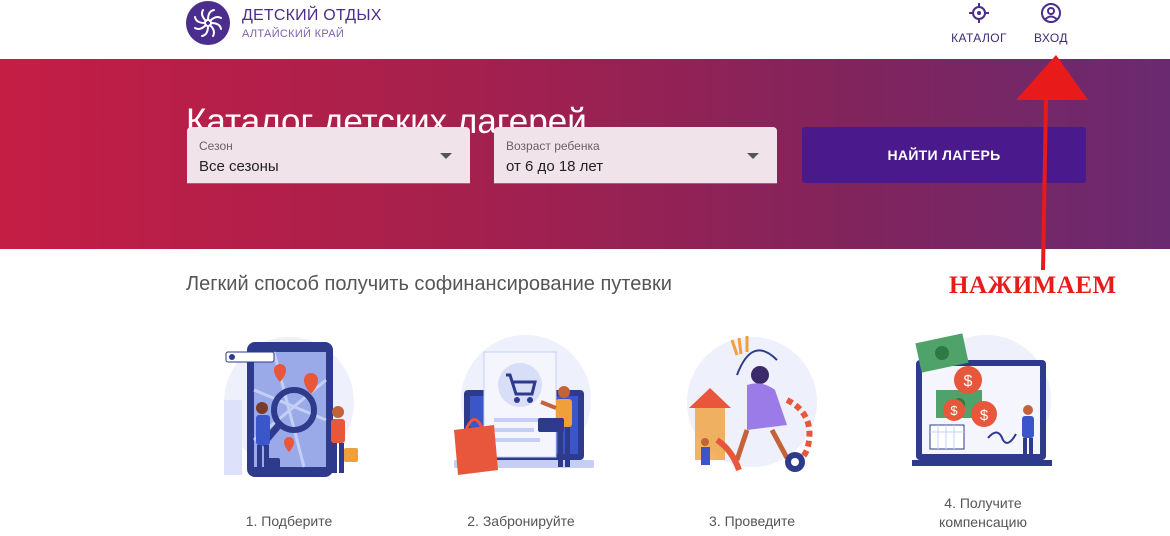 The height and width of the screenshot is (536, 1170). I want to click on shopping-cart-laptop-illustration-icon, so click(524, 405).